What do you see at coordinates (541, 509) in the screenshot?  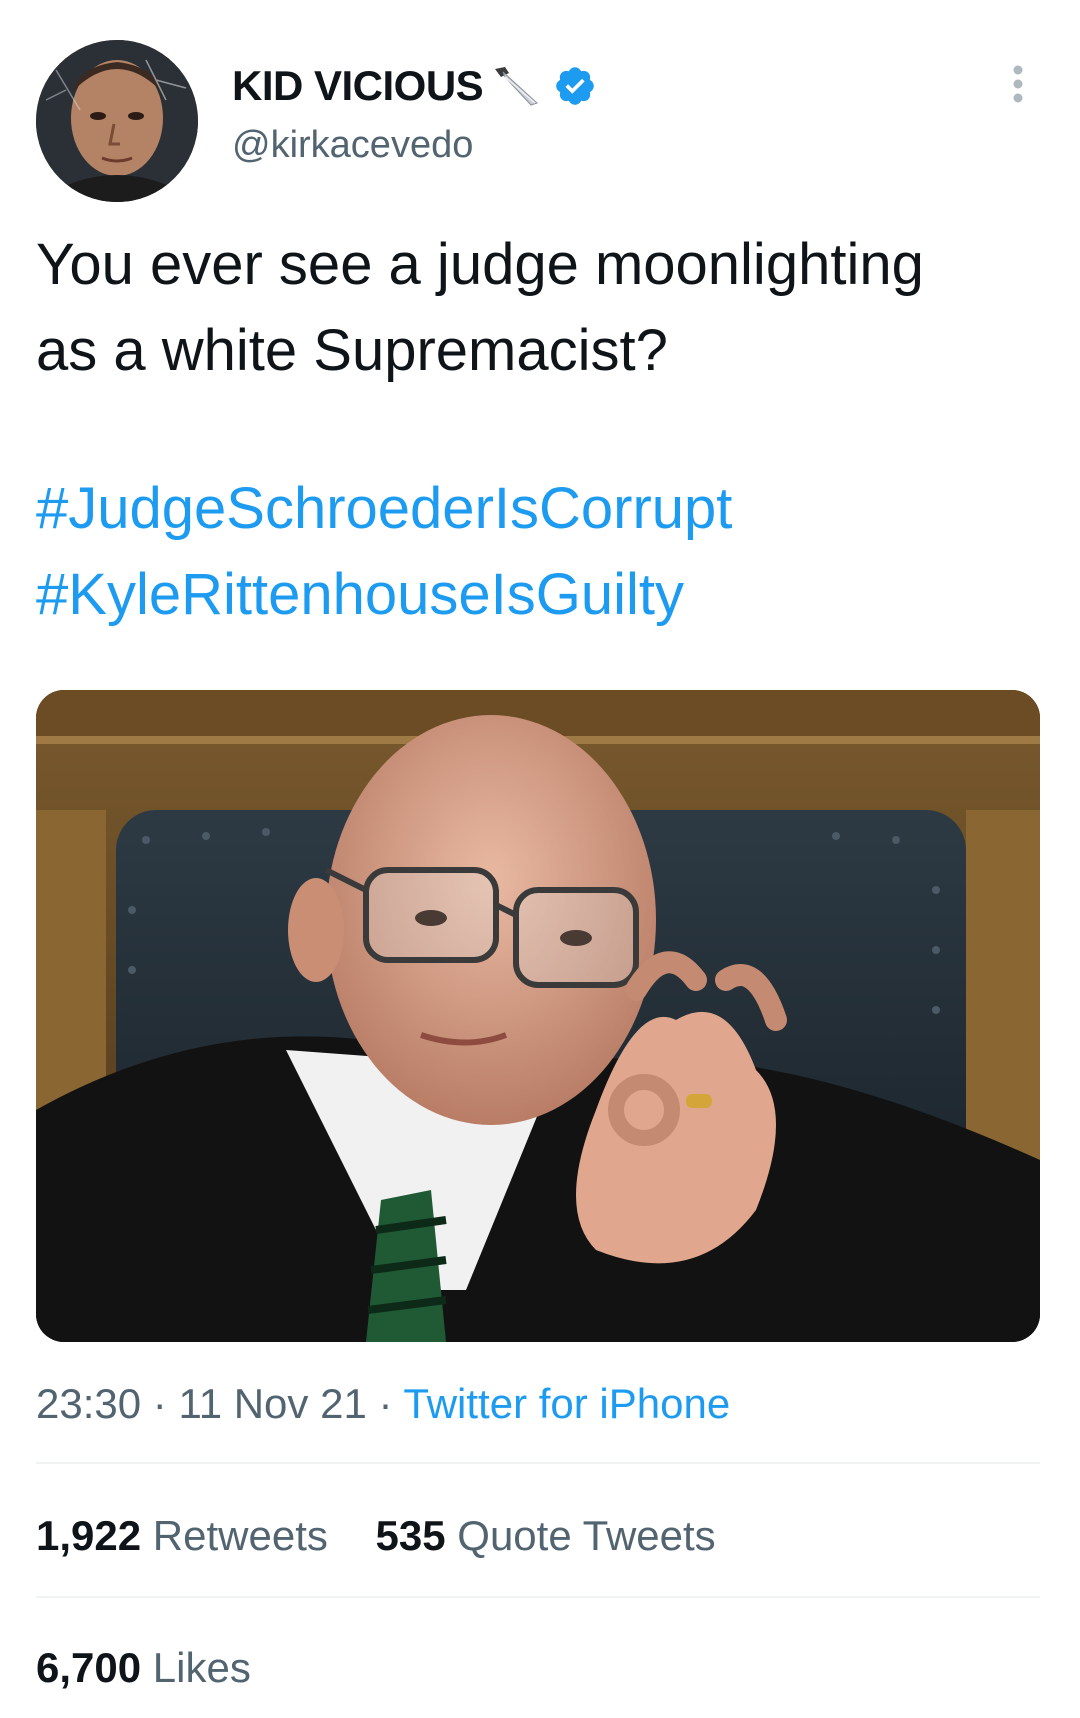 I see `hashtag-link: #JudgeSchroederIsCorrupt` at bounding box center [541, 509].